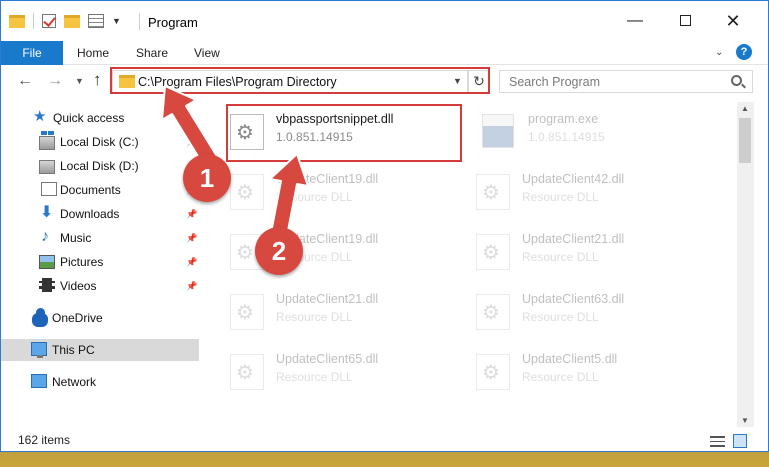 This screenshot has width=769, height=467. I want to click on documents-icon, so click(49, 189).